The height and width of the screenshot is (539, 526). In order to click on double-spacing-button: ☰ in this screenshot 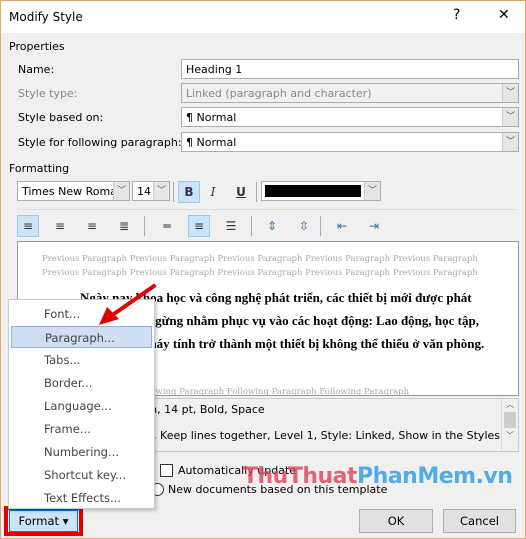, I will do `click(231, 226)`.